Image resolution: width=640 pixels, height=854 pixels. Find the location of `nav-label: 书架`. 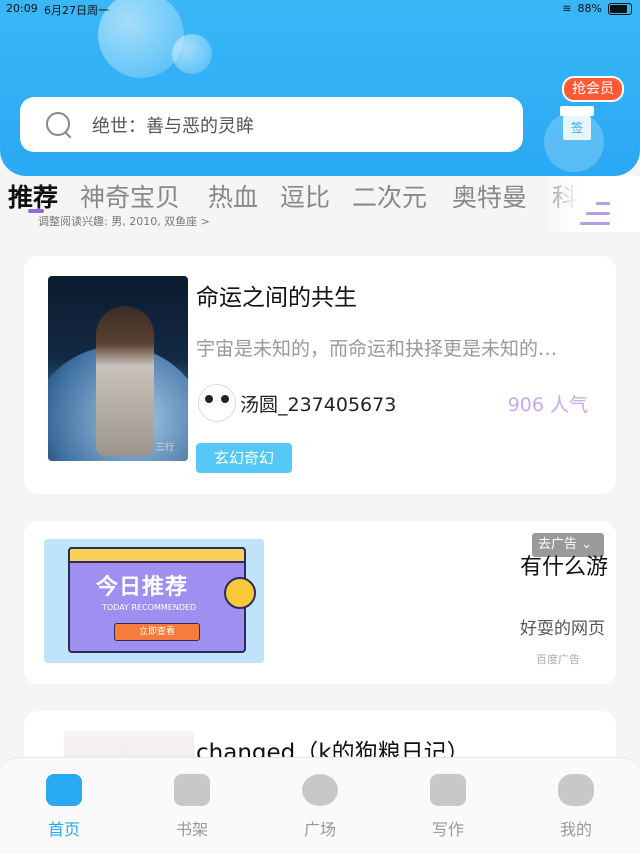

nav-label: 书架 is located at coordinates (191, 829).